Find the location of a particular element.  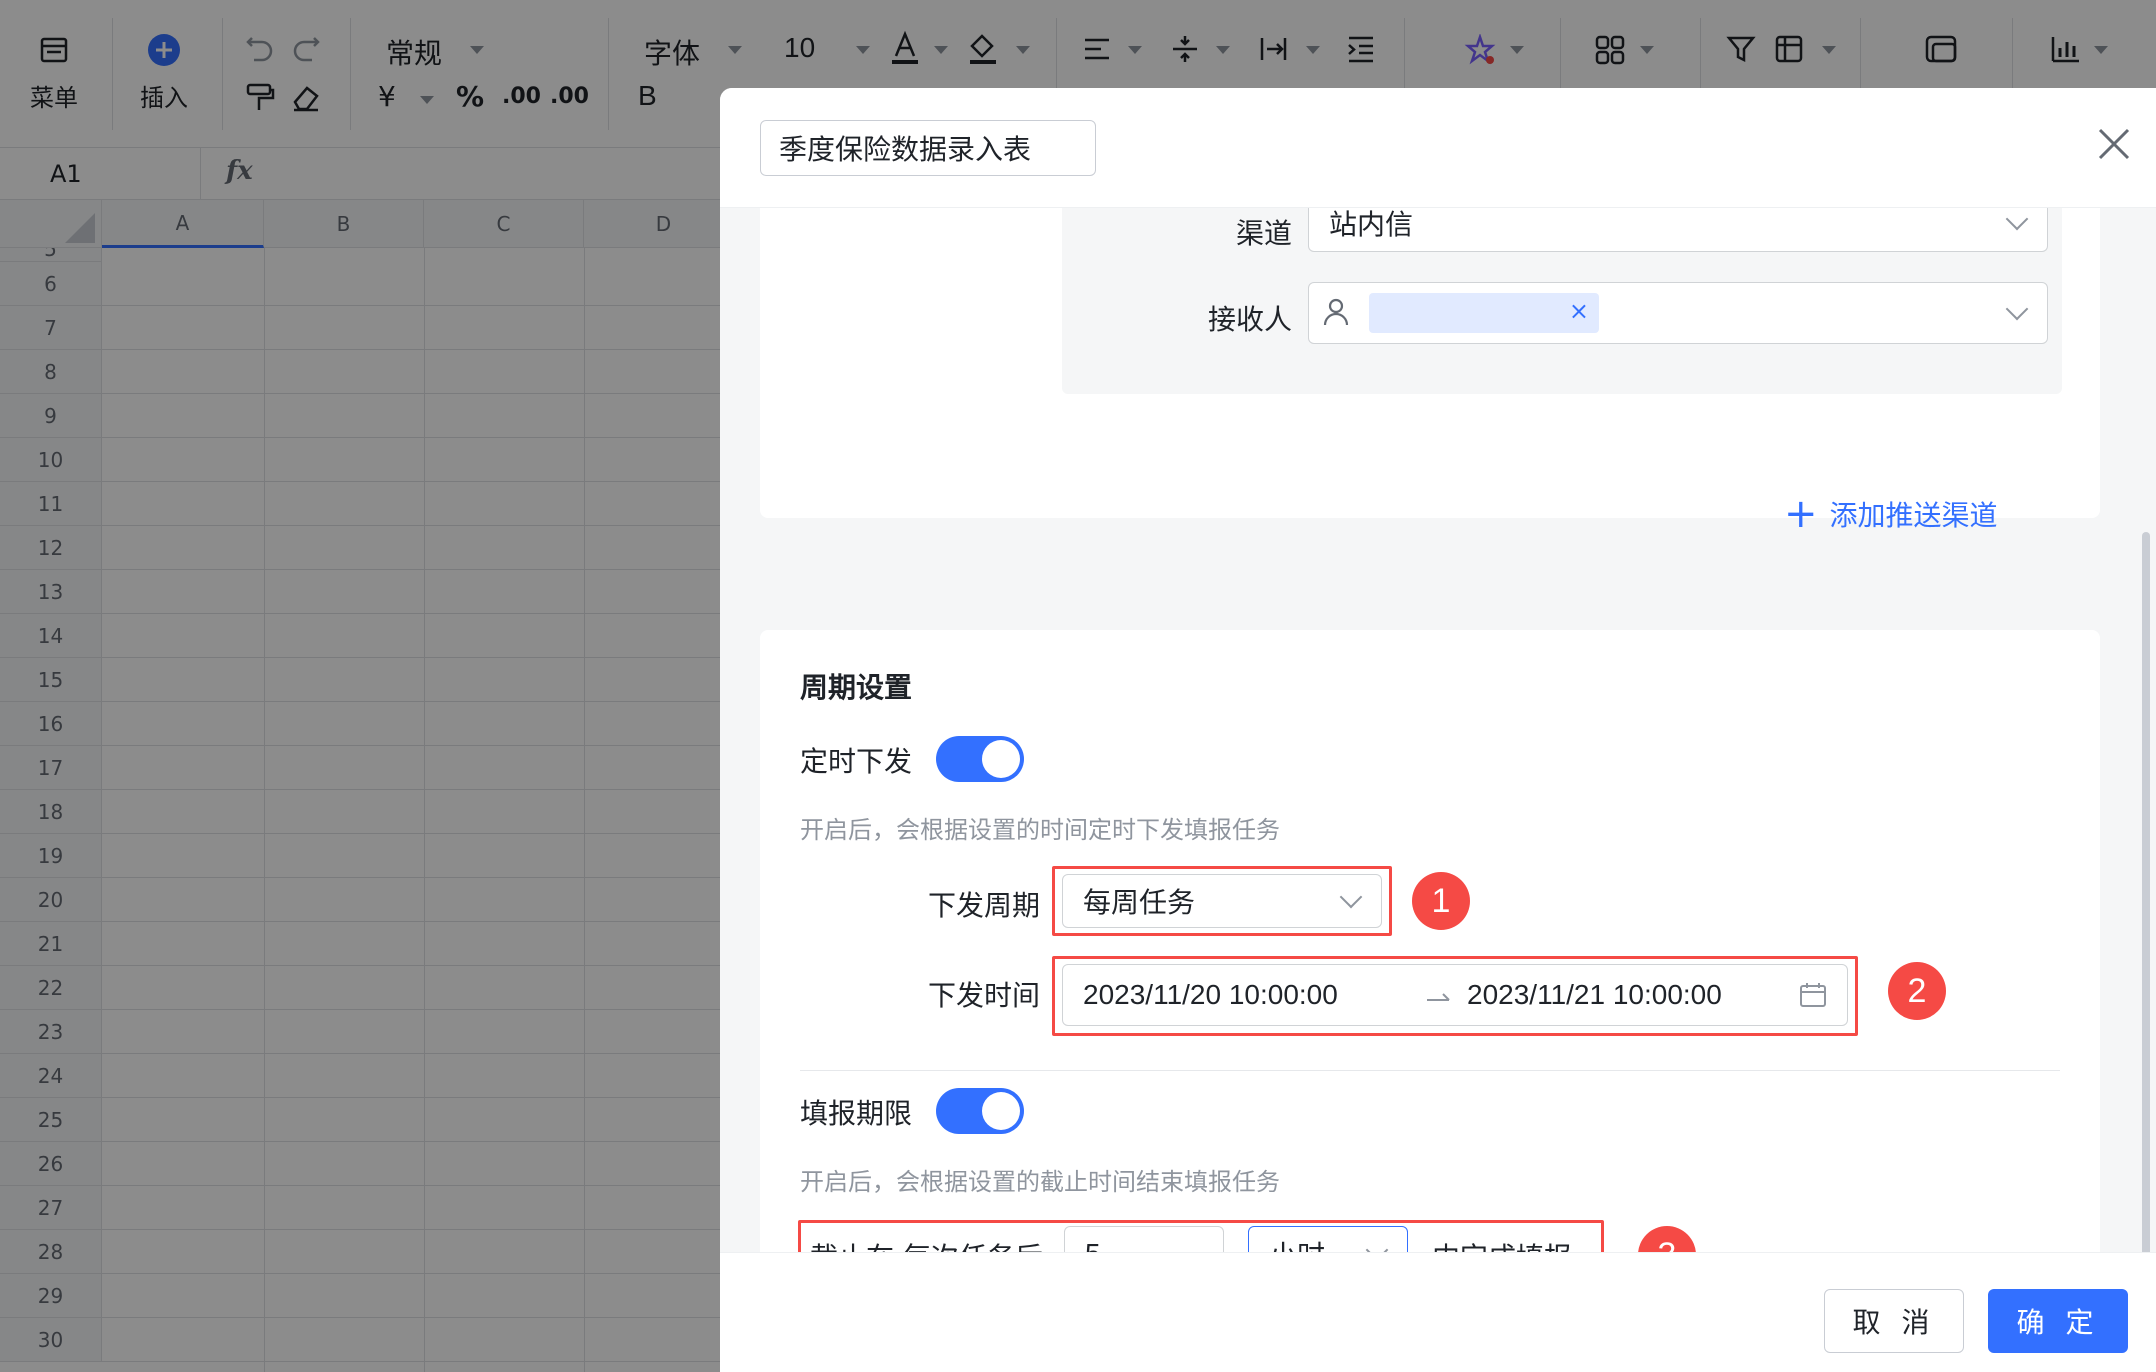

plus-icon: + is located at coordinates (1801, 514).